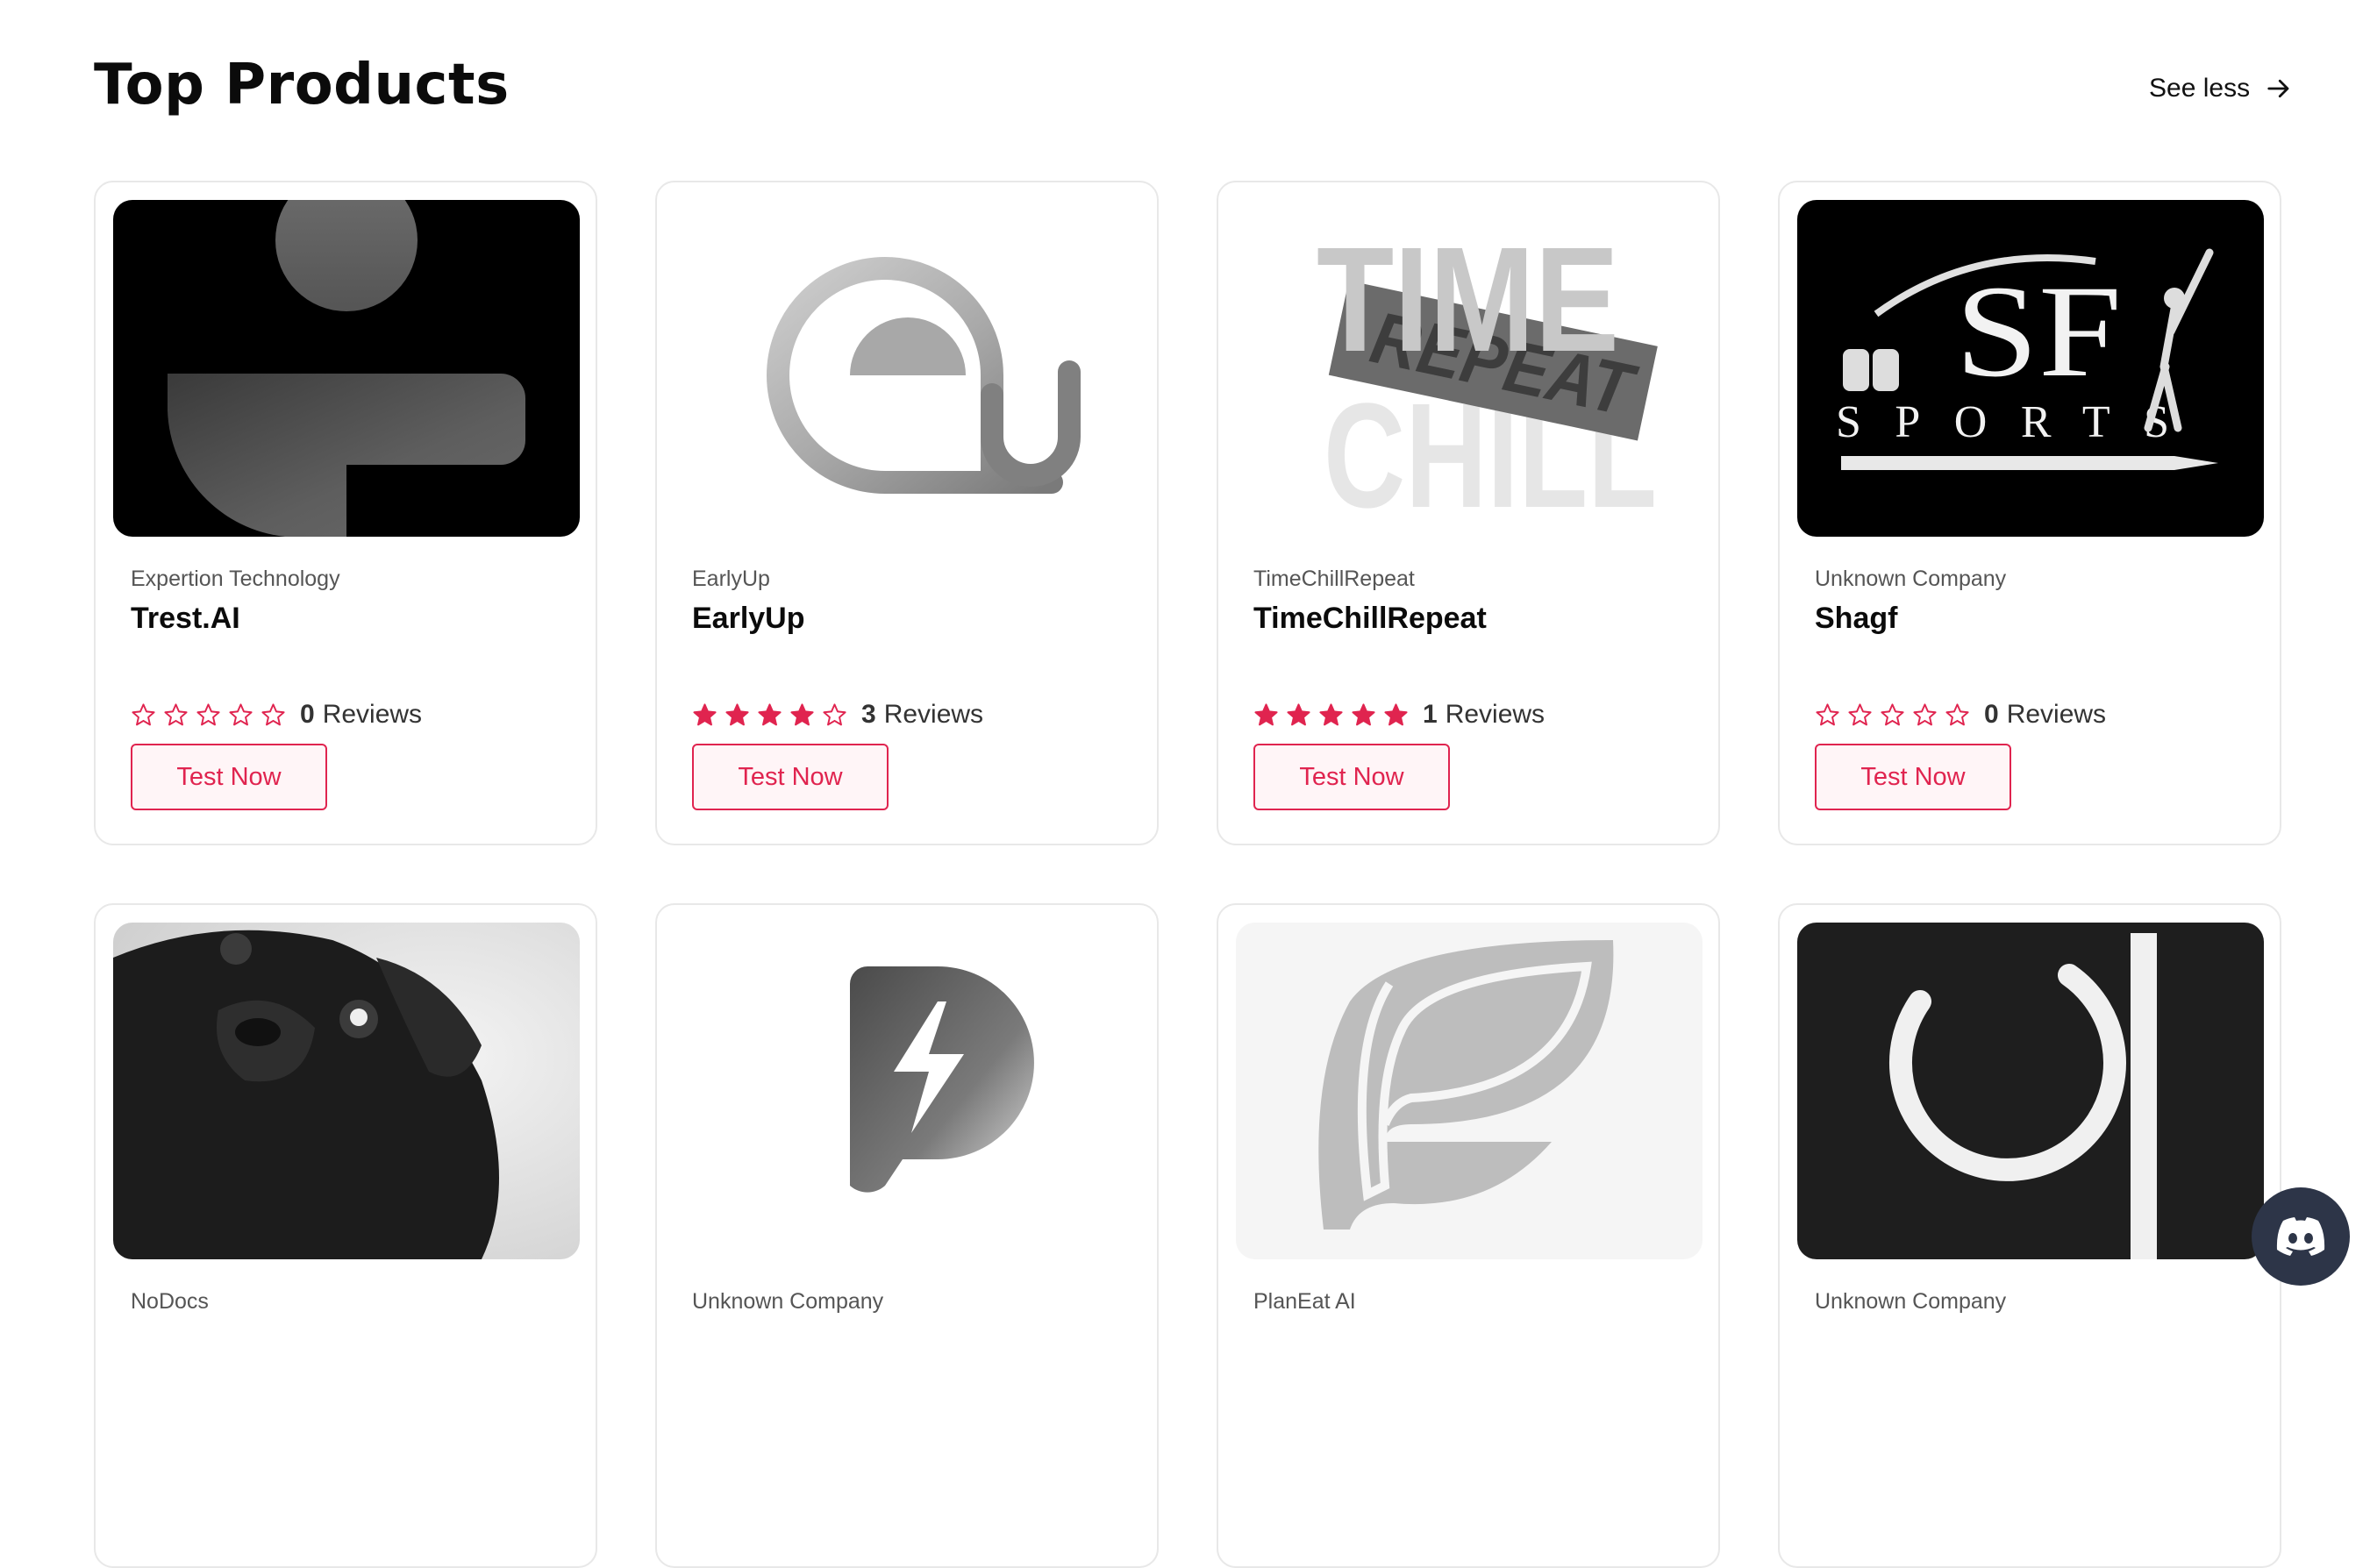  What do you see at coordinates (2200, 88) in the screenshot?
I see `see-less-label: See less` at bounding box center [2200, 88].